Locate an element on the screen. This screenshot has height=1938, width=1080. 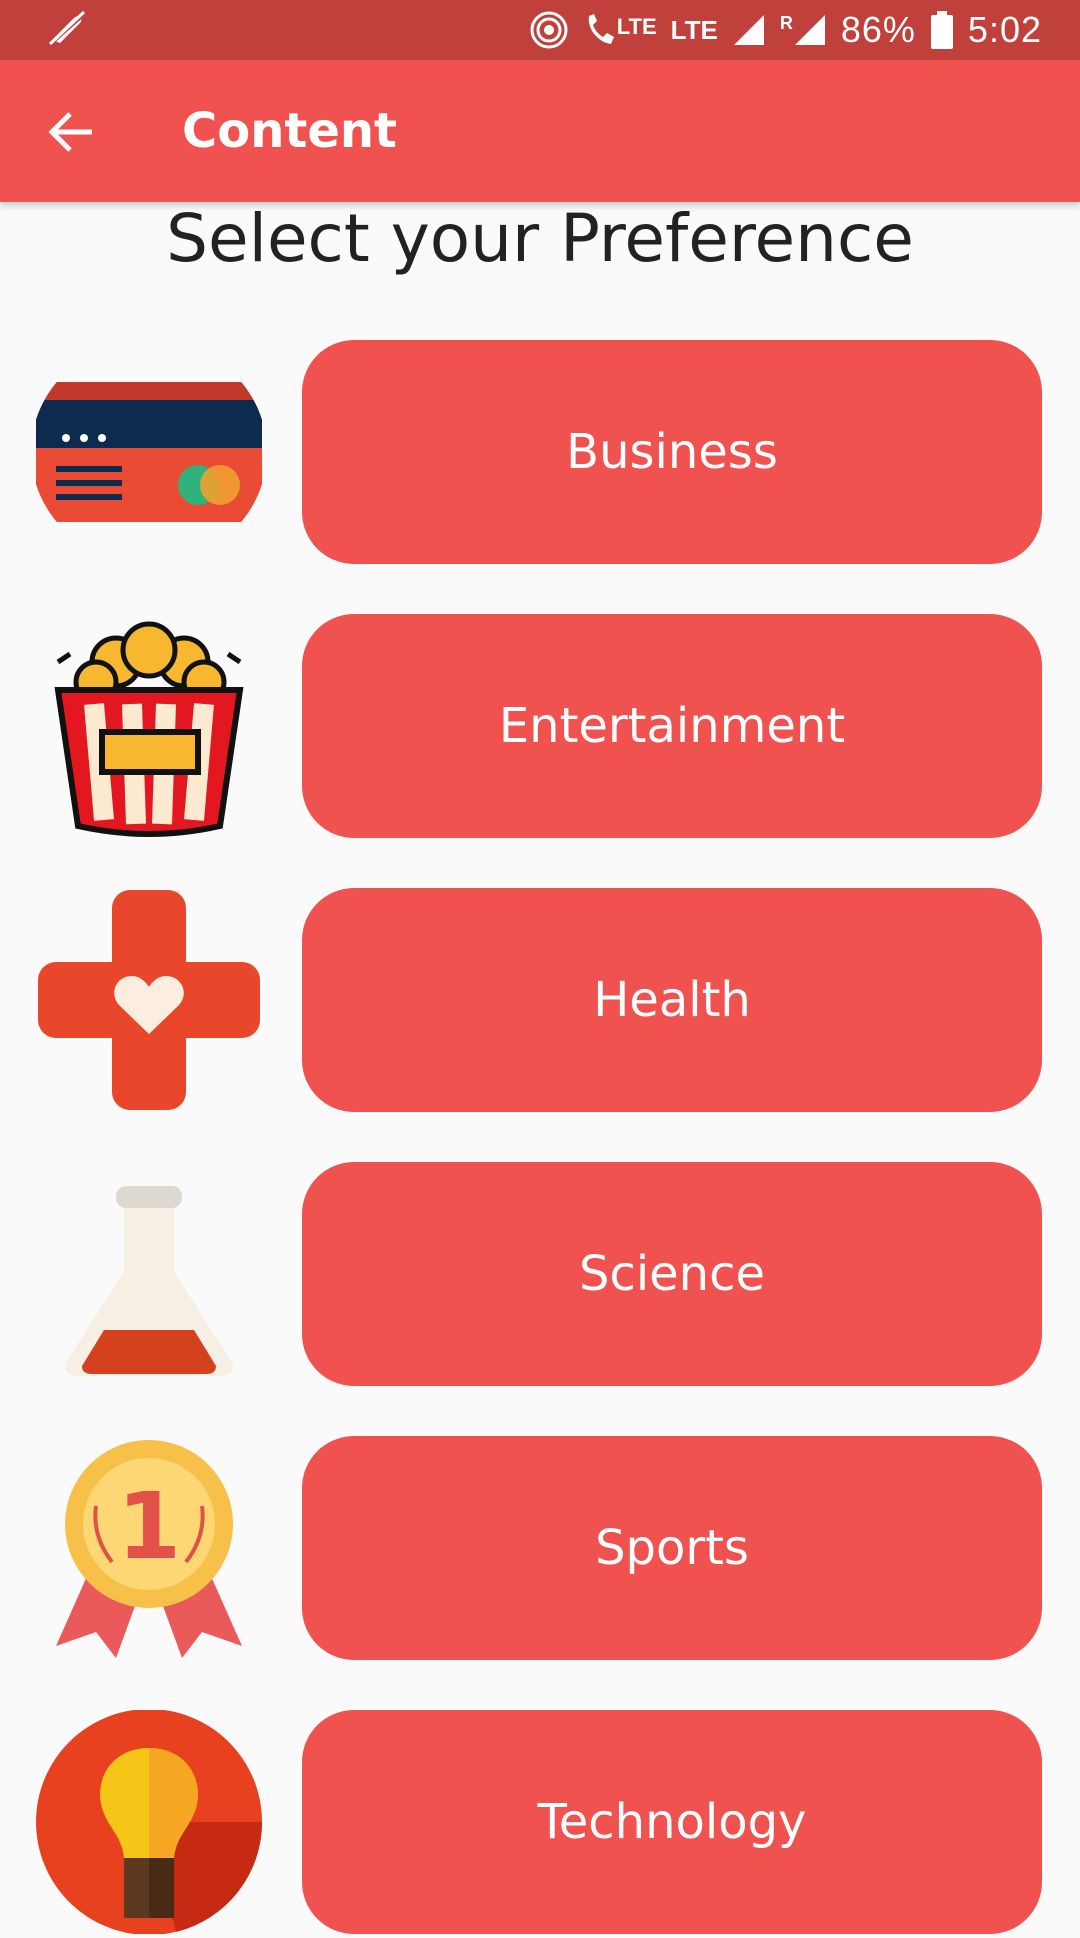
signal-icon is located at coordinates (749, 30).